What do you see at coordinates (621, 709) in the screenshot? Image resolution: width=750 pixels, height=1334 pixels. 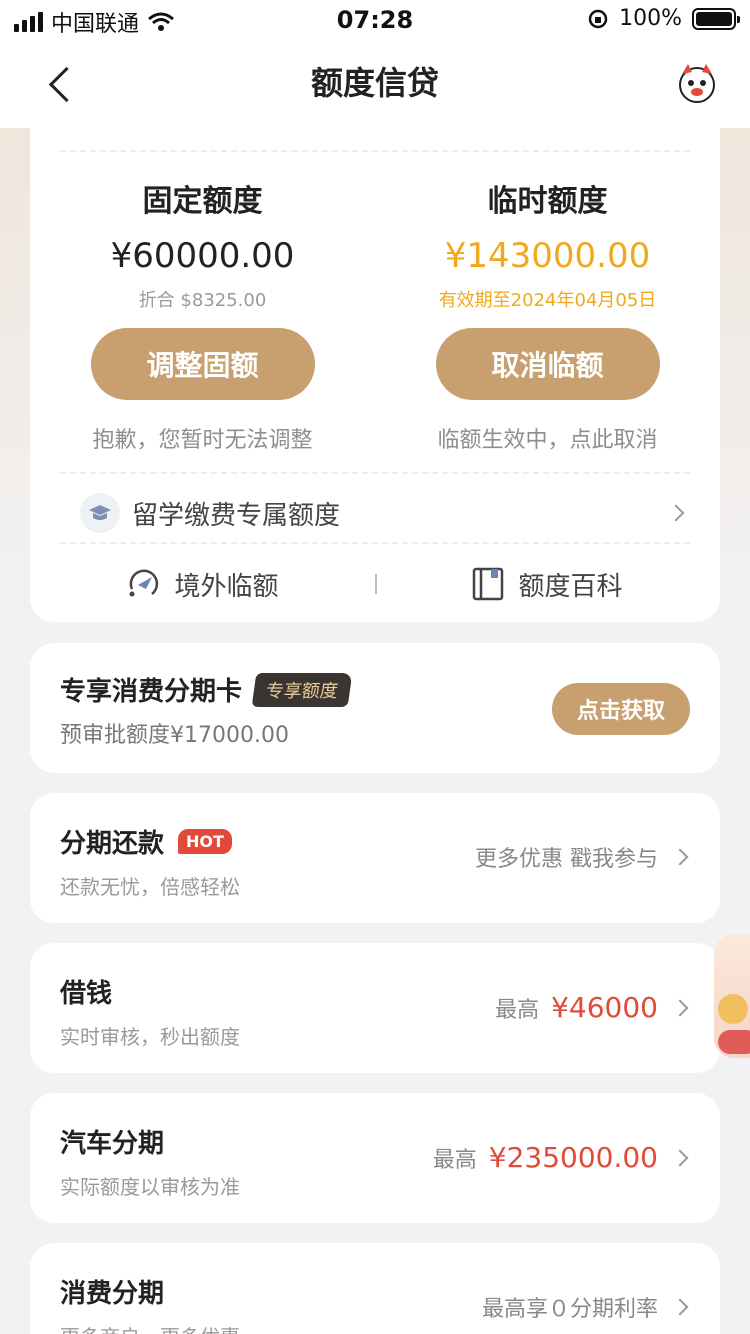 I see `get-now-button: 点击获取` at bounding box center [621, 709].